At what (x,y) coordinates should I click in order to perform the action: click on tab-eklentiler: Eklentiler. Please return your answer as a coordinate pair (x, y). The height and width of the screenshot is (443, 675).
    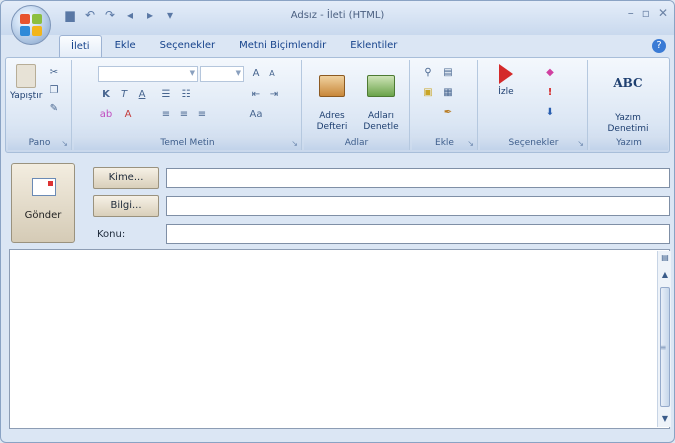
    Looking at the image, I should click on (373, 46).